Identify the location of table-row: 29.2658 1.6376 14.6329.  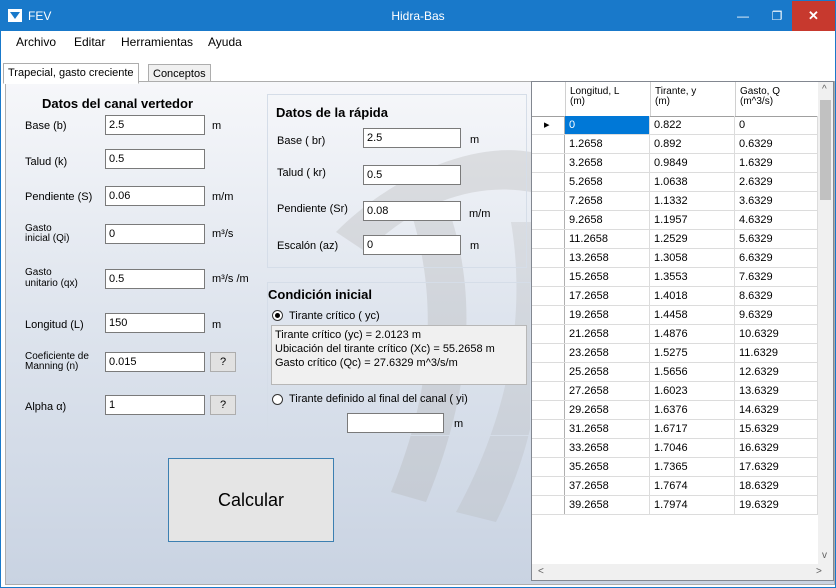
(675, 410).